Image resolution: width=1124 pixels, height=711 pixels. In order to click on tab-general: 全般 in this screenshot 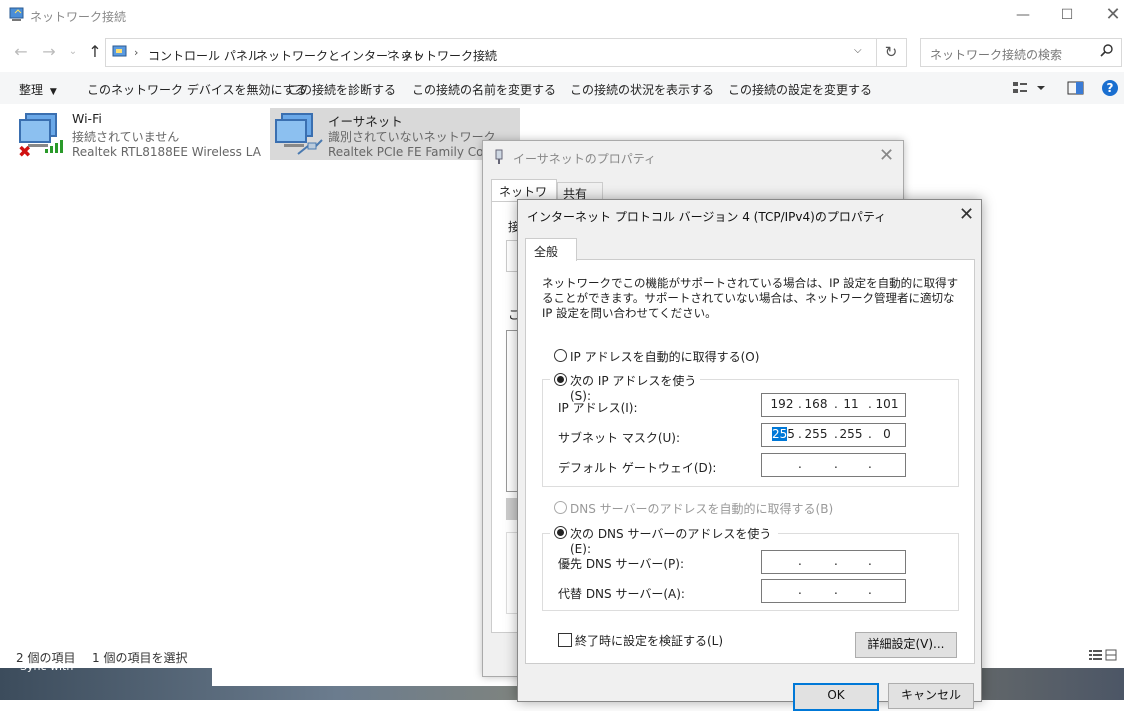, I will do `click(551, 249)`.